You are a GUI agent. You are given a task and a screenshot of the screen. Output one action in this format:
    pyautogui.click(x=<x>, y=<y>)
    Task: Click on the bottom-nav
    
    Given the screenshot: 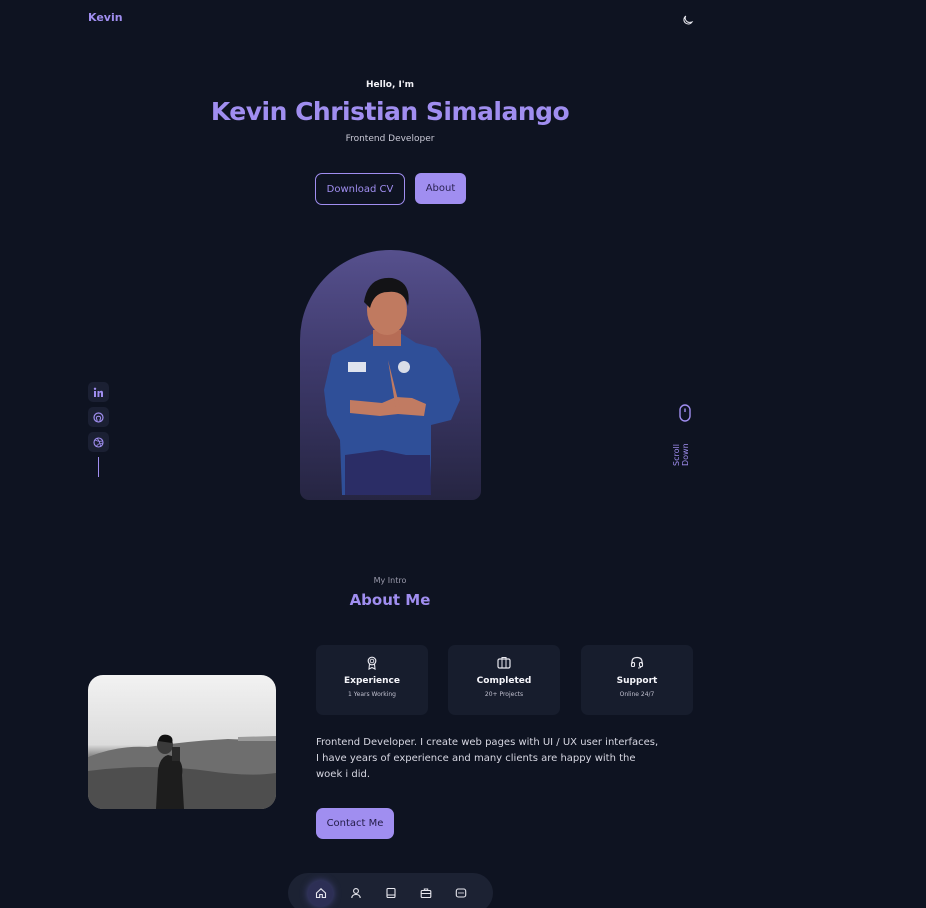 What is the action you would take?
    pyautogui.click(x=390, y=890)
    